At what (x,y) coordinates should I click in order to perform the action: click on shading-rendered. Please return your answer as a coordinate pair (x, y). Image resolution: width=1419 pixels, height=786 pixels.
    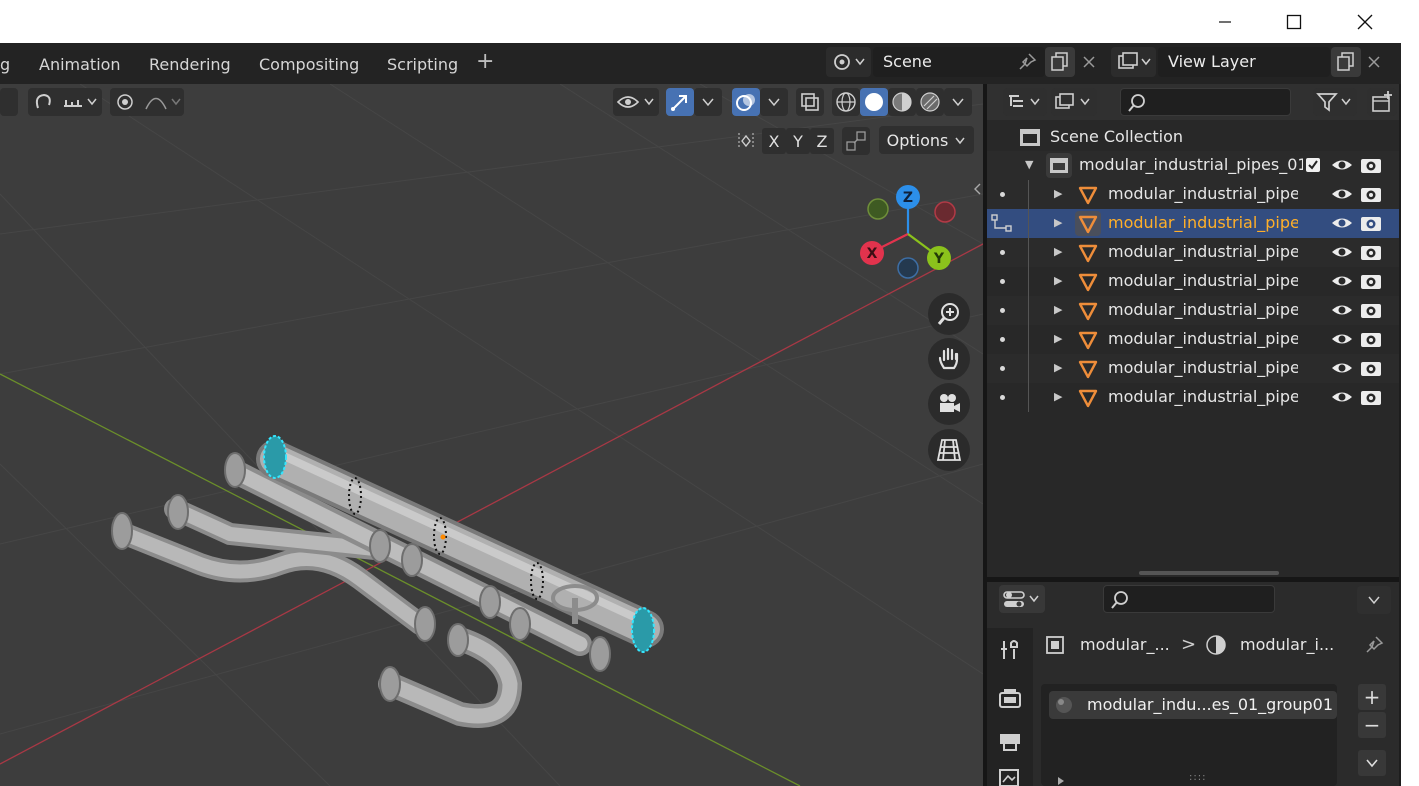
    Looking at the image, I should click on (930, 102).